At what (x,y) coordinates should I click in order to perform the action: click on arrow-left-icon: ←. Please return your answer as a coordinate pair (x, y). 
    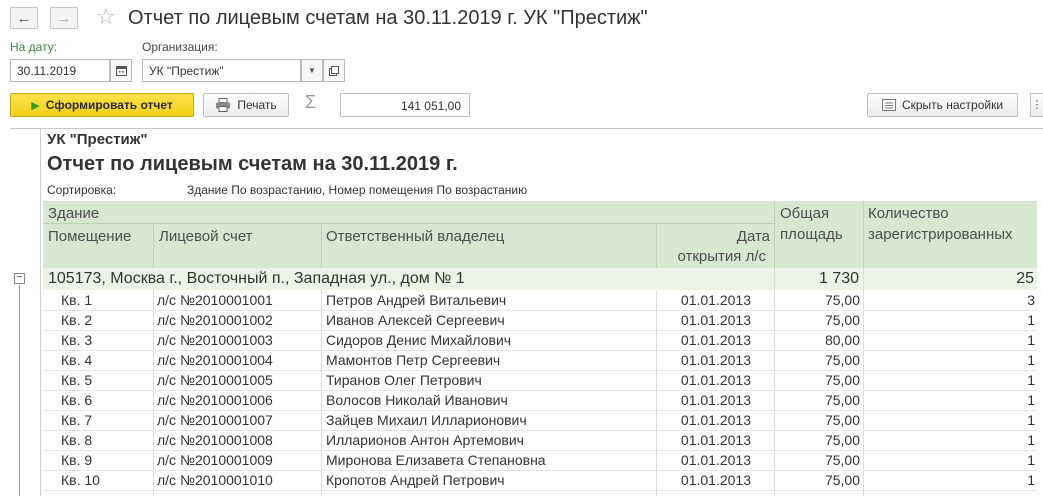
    Looking at the image, I should click on (24, 18).